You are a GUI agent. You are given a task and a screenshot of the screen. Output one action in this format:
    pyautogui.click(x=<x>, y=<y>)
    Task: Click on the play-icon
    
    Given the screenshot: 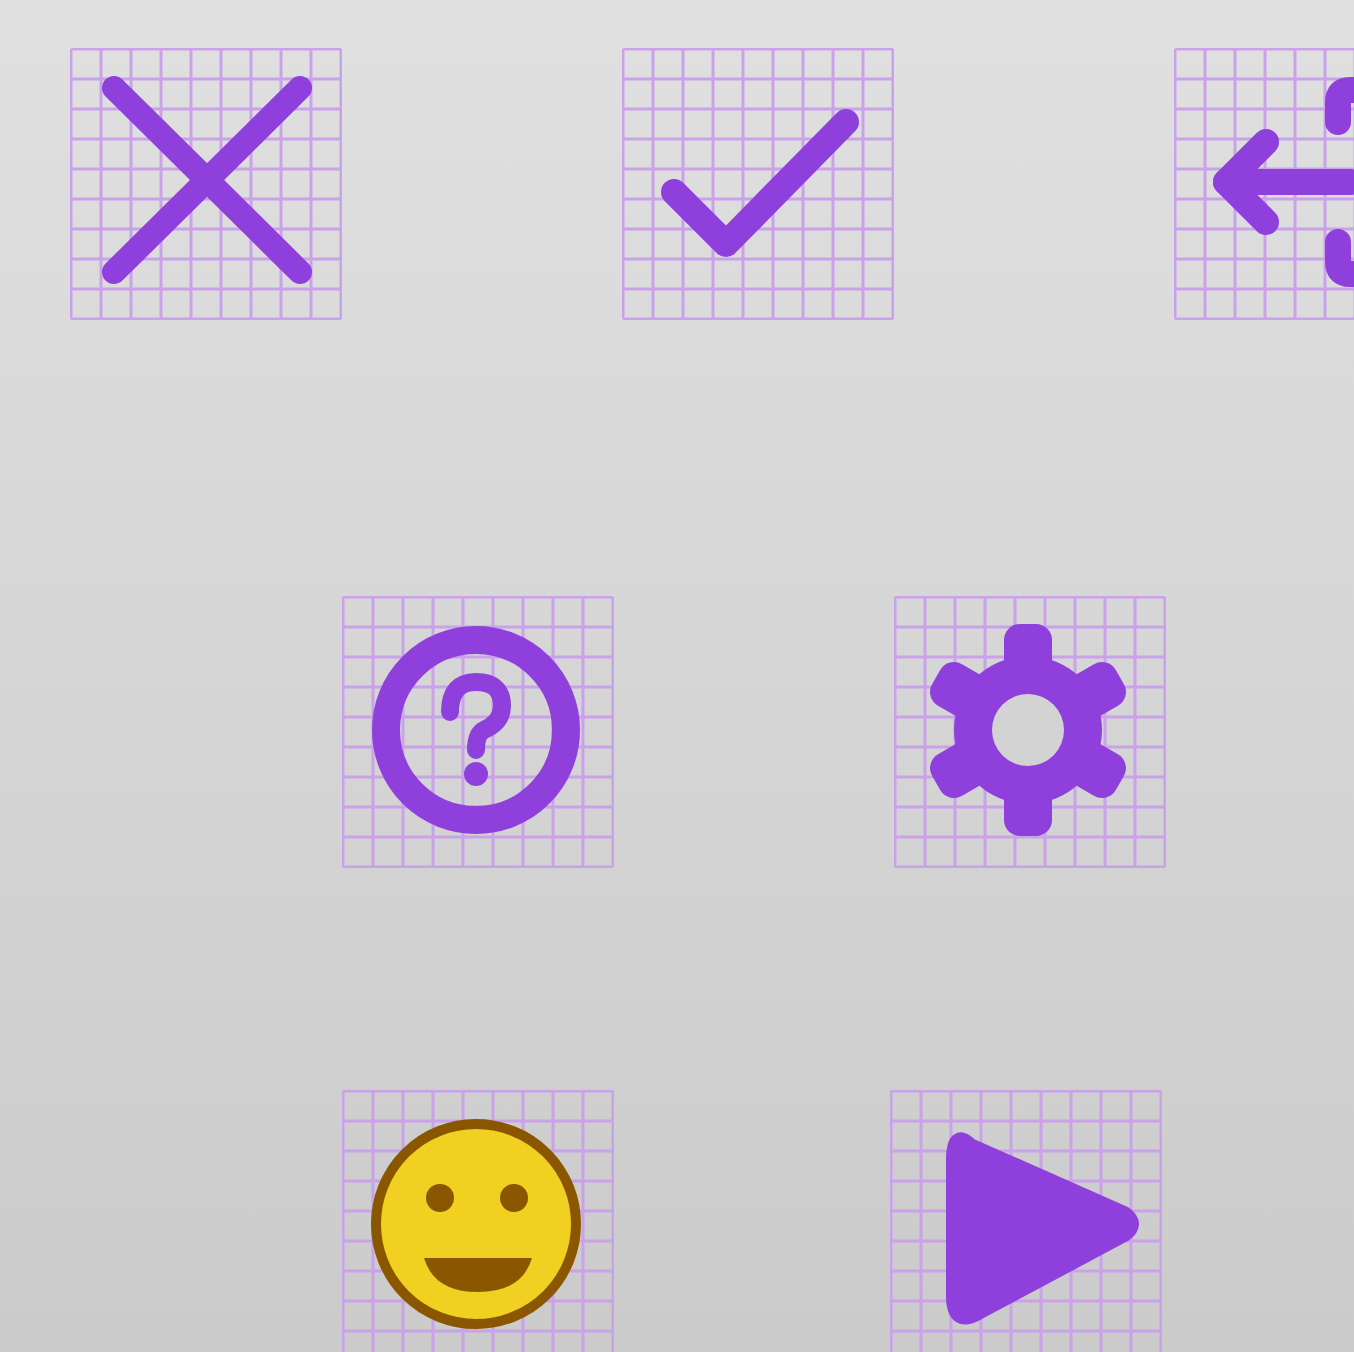 What is the action you would take?
    pyautogui.click(x=1042, y=1228)
    